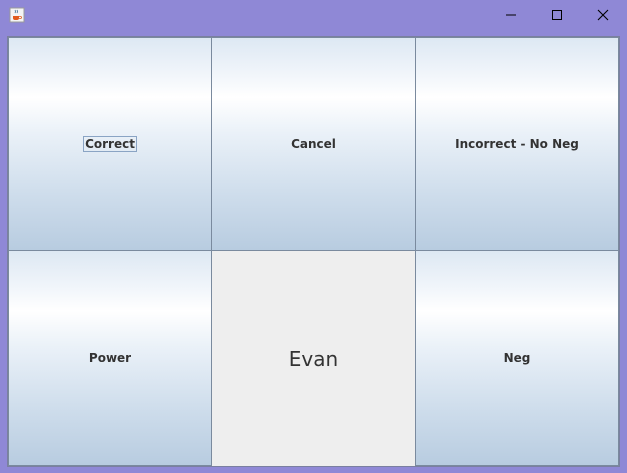 Image resolution: width=627 pixels, height=473 pixels. I want to click on java-cup-icon, so click(17, 15).